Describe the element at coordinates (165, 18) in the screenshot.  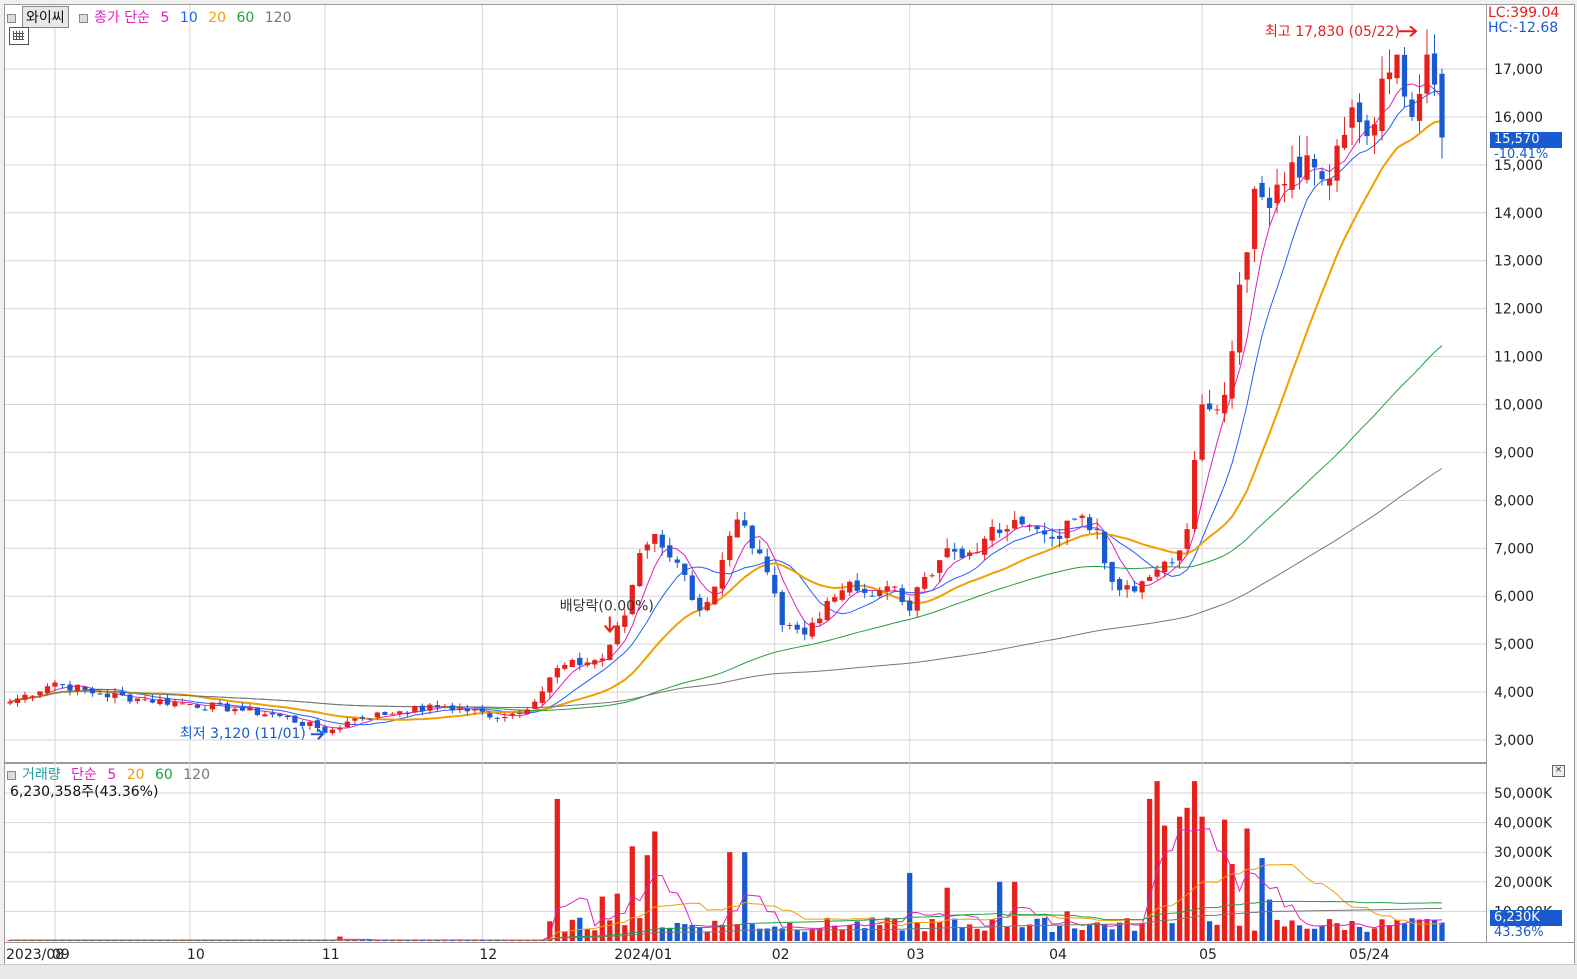
I see `ma-period-5: 5` at that location.